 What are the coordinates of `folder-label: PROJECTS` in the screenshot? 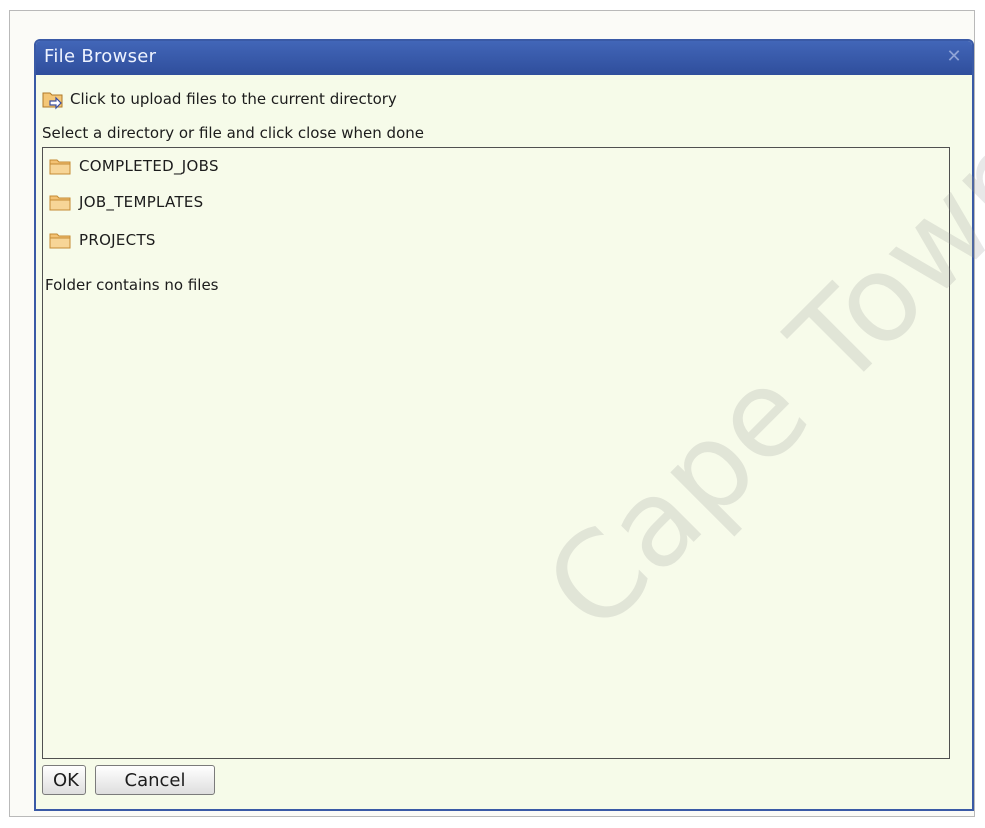 It's located at (117, 240).